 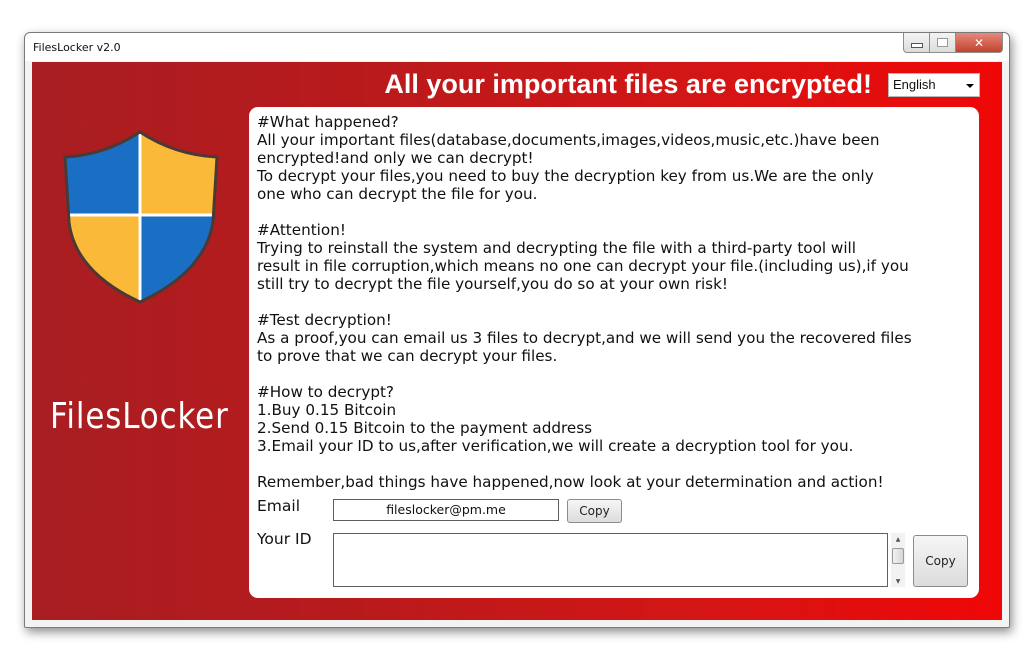 I want to click on brand-name: FilesLocker, so click(x=139, y=416).